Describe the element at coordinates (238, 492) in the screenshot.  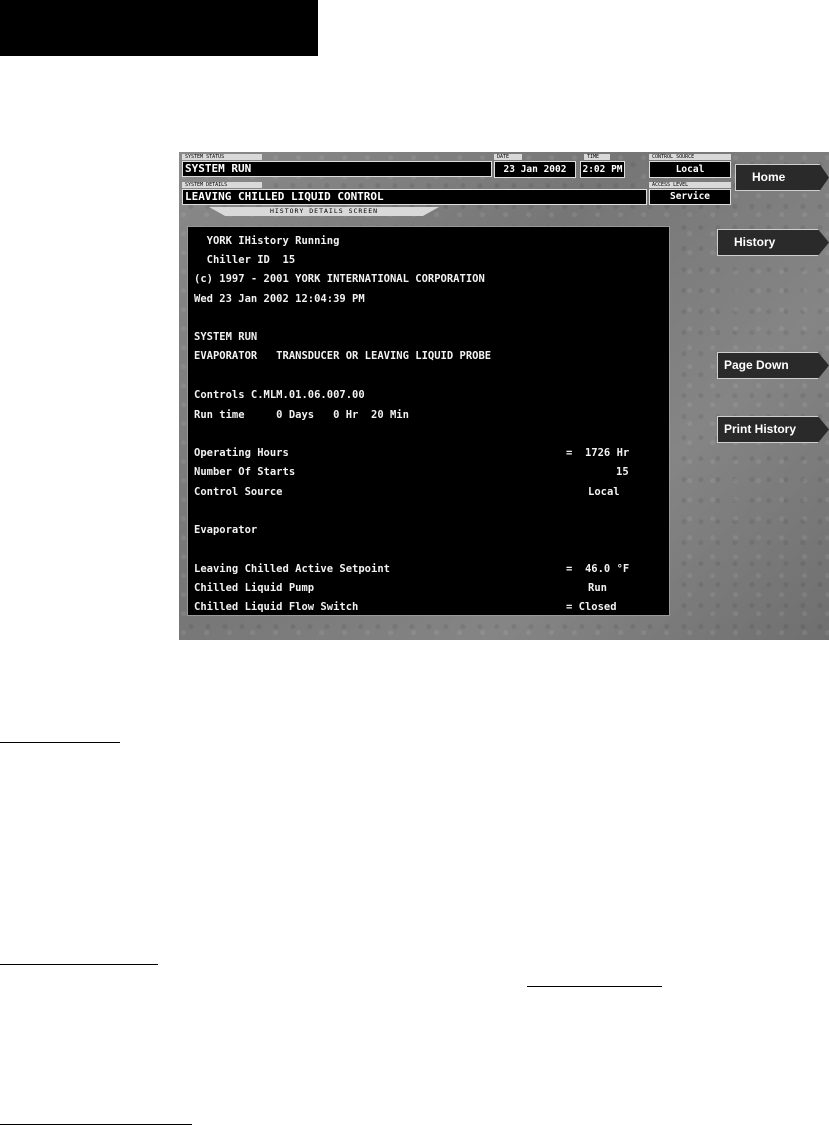
I see `report-line: Control Source` at that location.